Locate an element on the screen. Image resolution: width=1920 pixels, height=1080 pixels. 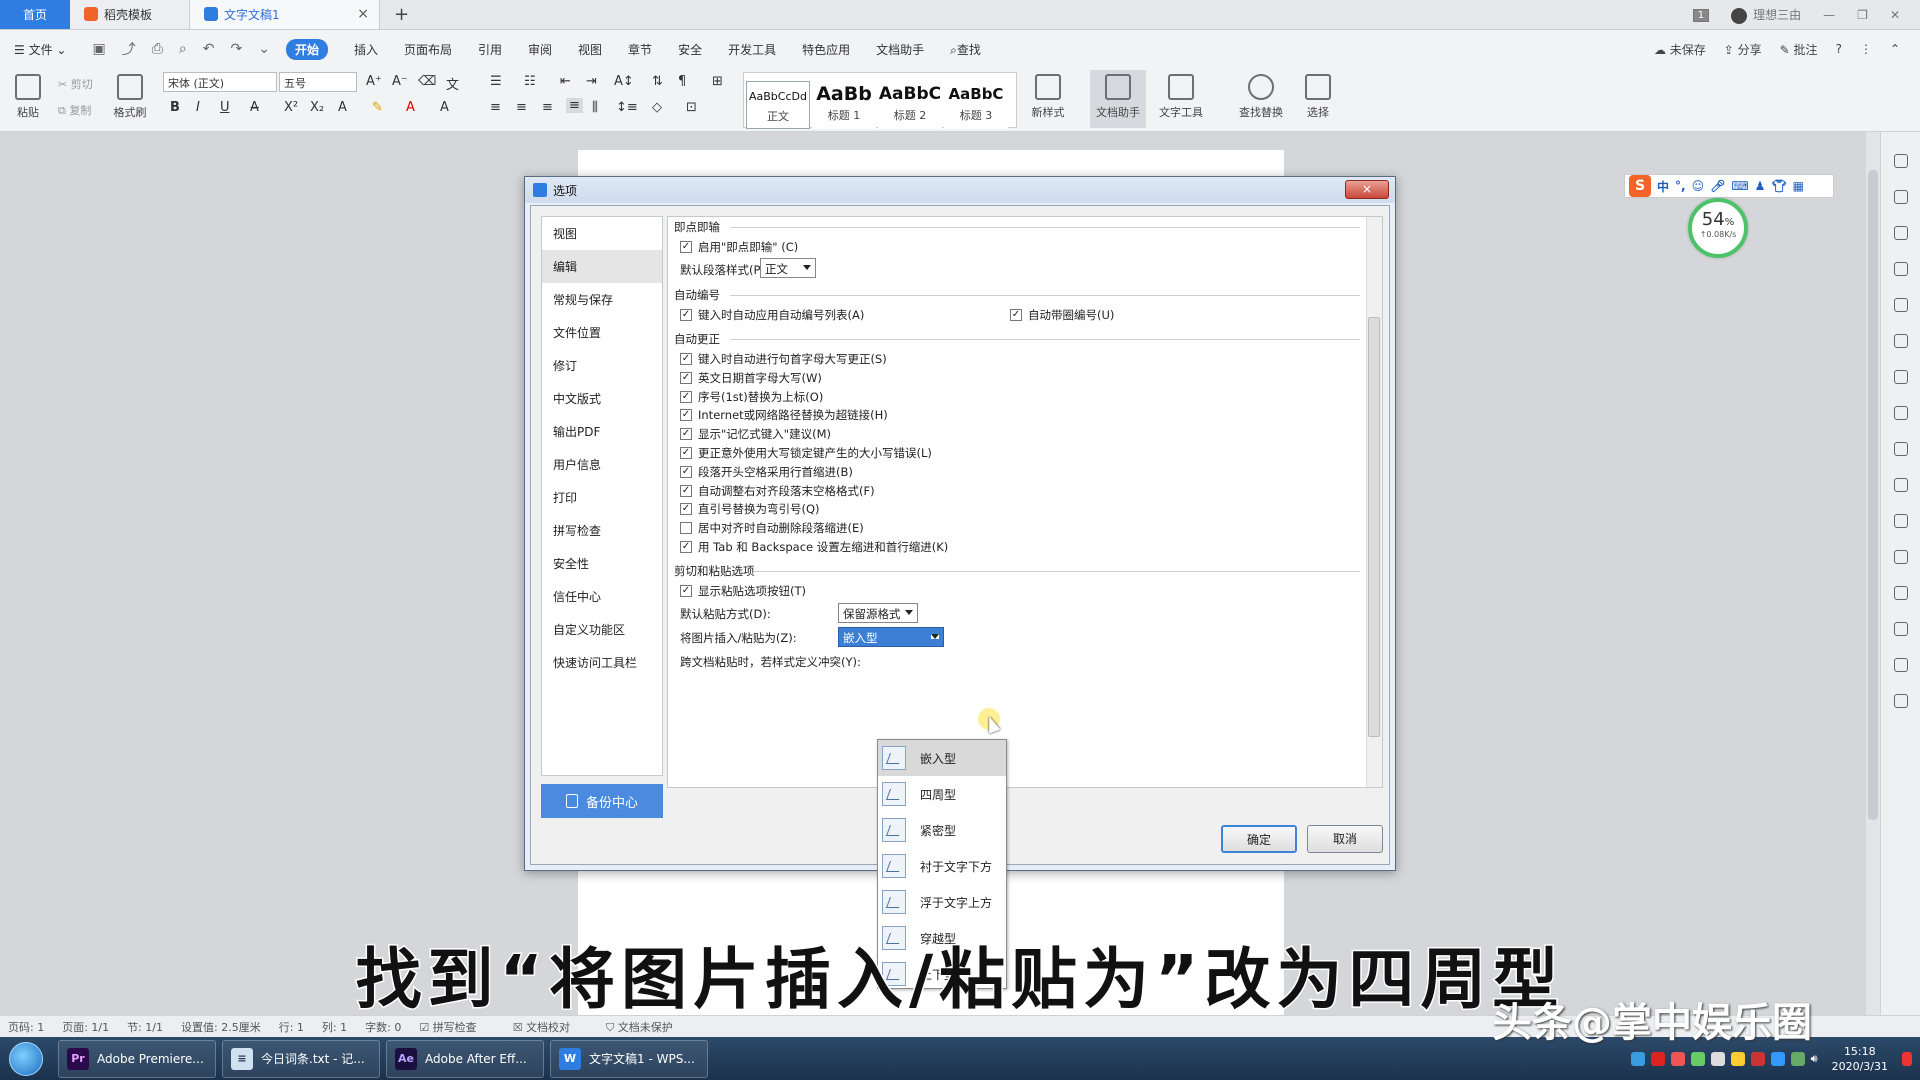
bold-icon: B is located at coordinates (175, 107).